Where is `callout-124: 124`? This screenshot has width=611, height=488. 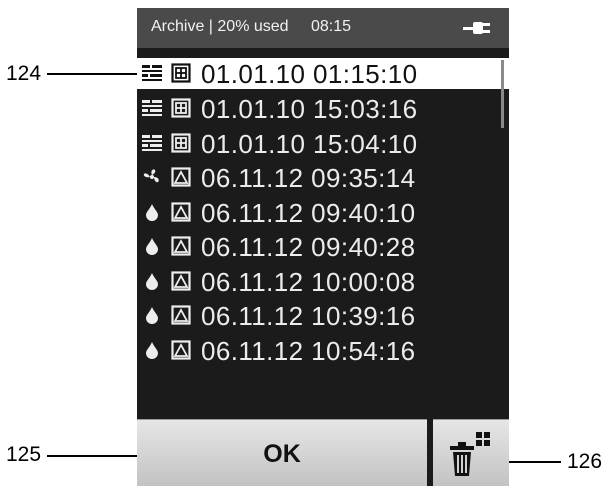
callout-124: 124 is located at coordinates (24, 73).